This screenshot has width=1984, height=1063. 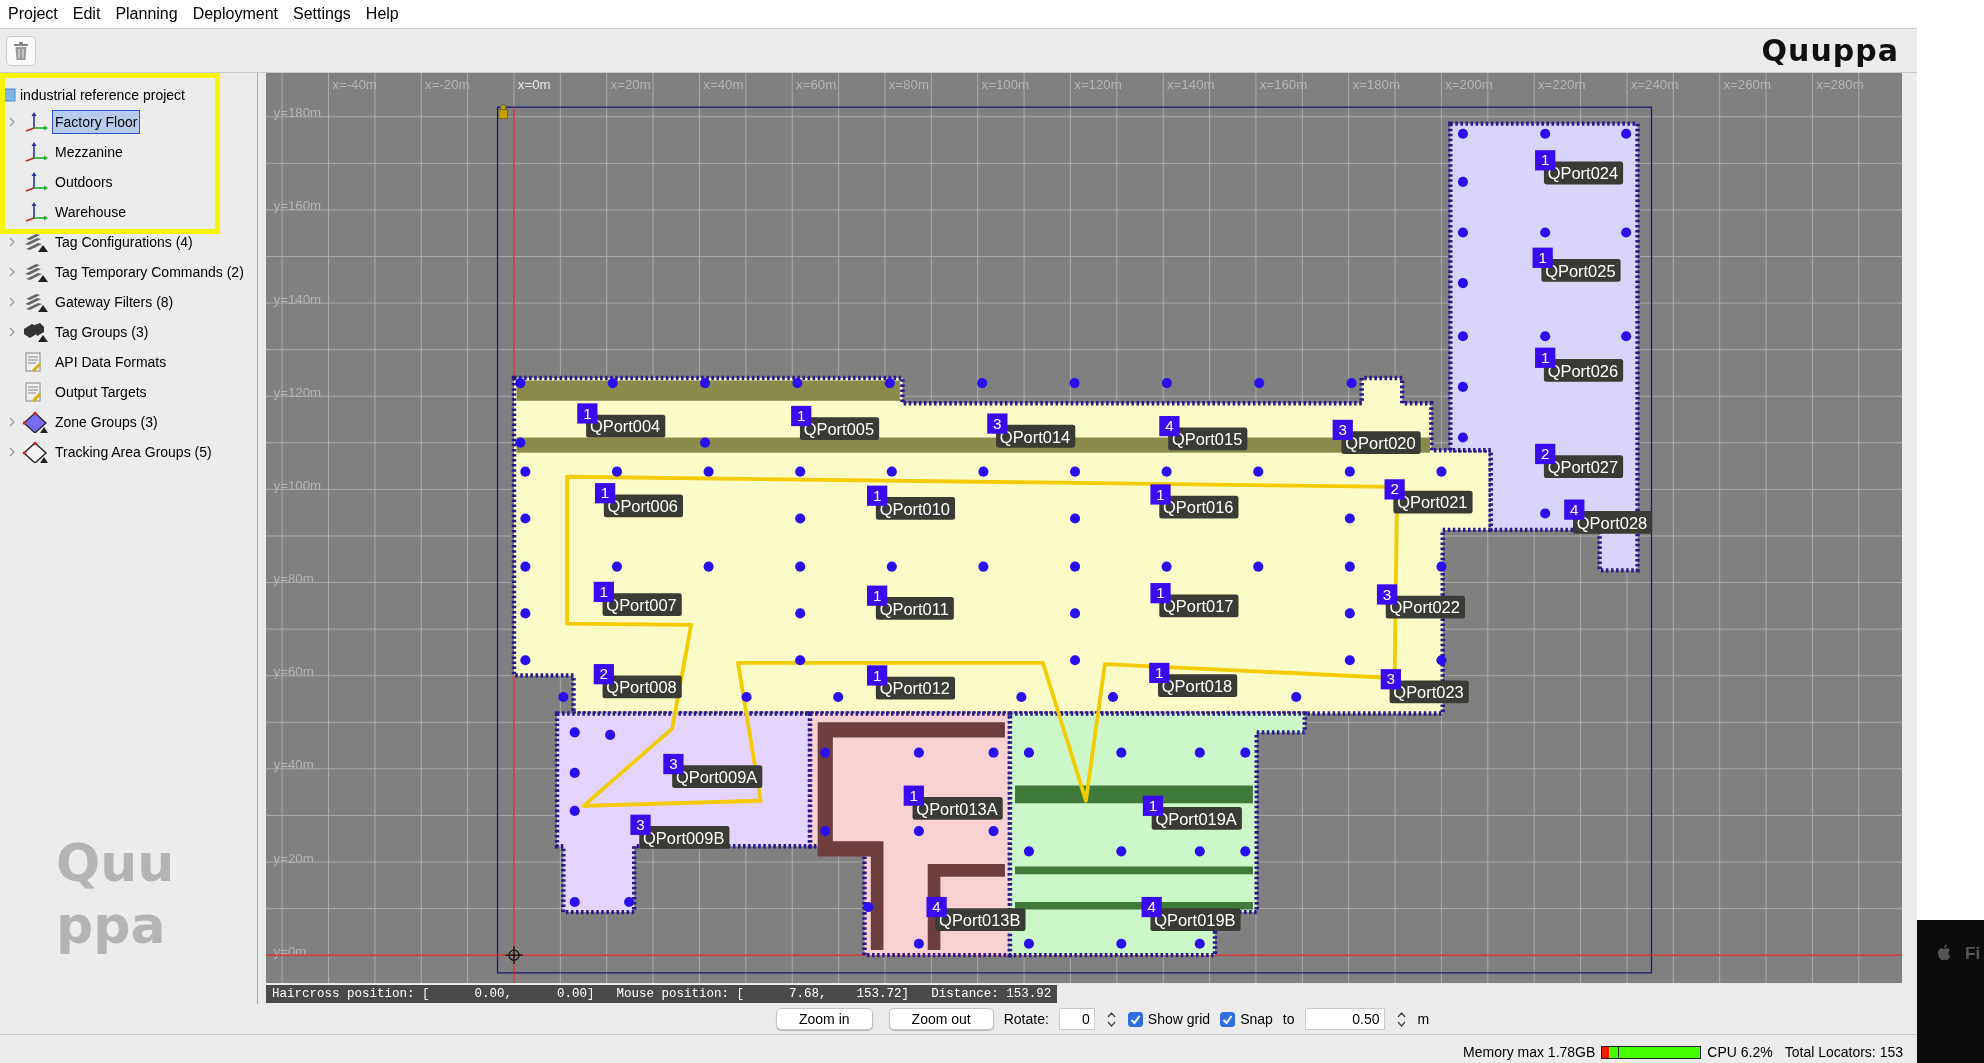 What do you see at coordinates (114, 302) in the screenshot?
I see `tree-item: Gateway Filters (8)` at bounding box center [114, 302].